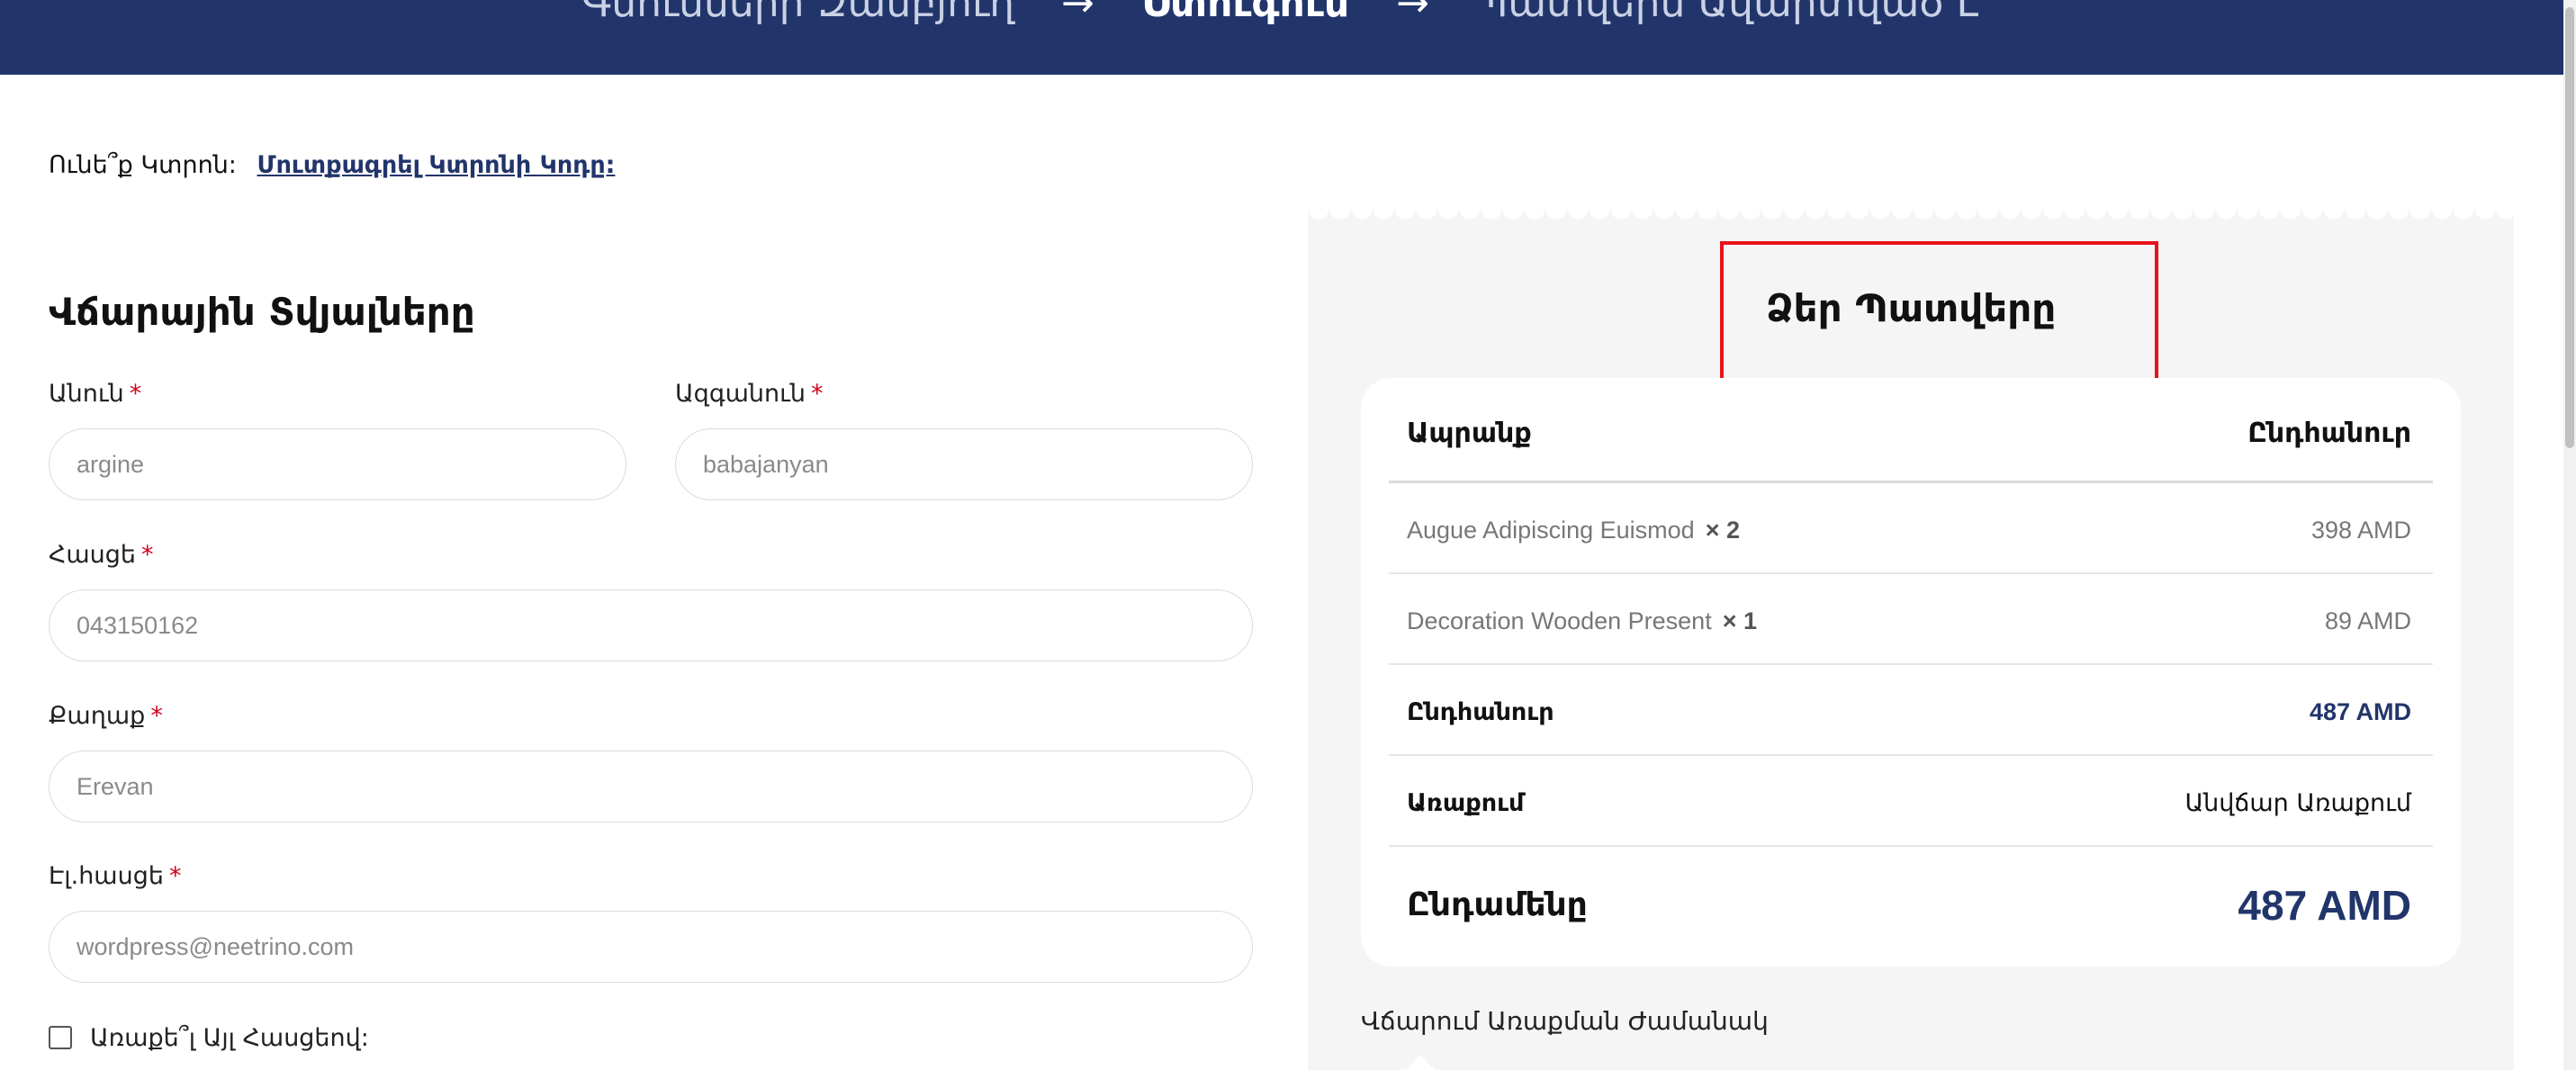 This screenshot has width=2576, height=1070. Describe the element at coordinates (229, 1038) in the screenshot. I see `ship-different-label: Առաքե՞լ Այլ Հասցեով:` at that location.